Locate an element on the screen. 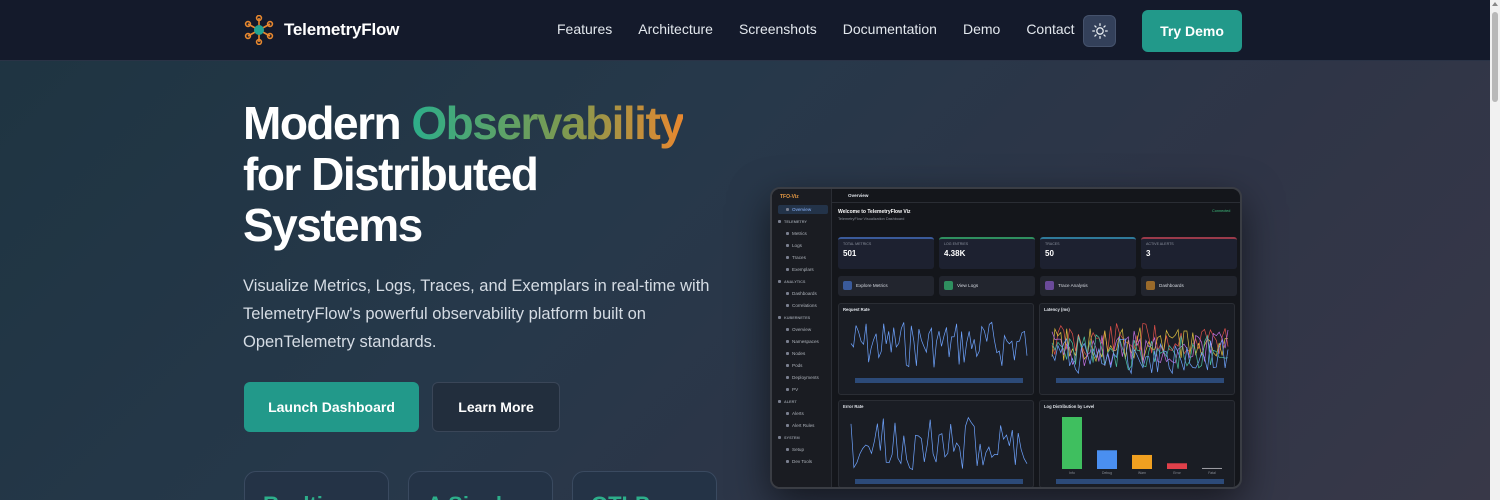 This screenshot has width=1500, height=500. preview-sidebar-group: KUBERNETES is located at coordinates (803, 317).